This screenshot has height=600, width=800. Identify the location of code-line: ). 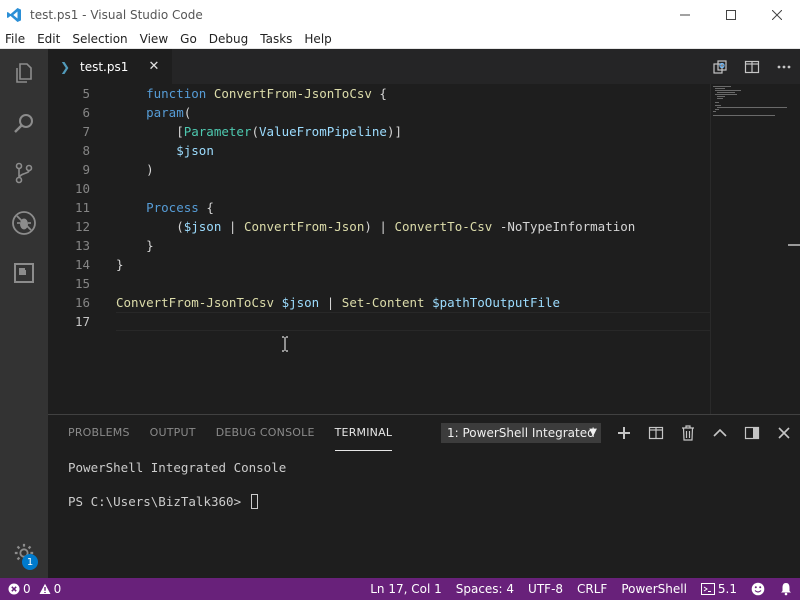
(135, 169).